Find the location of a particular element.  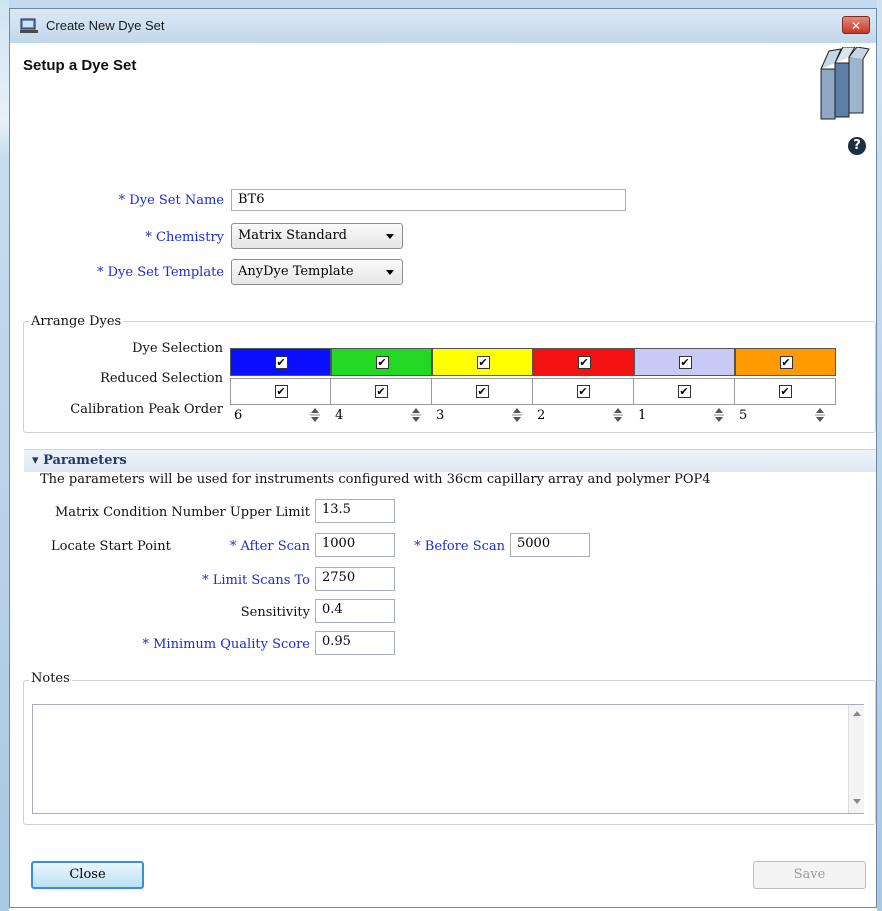

limit-scans-label: * Limit Scans To is located at coordinates (235, 580).